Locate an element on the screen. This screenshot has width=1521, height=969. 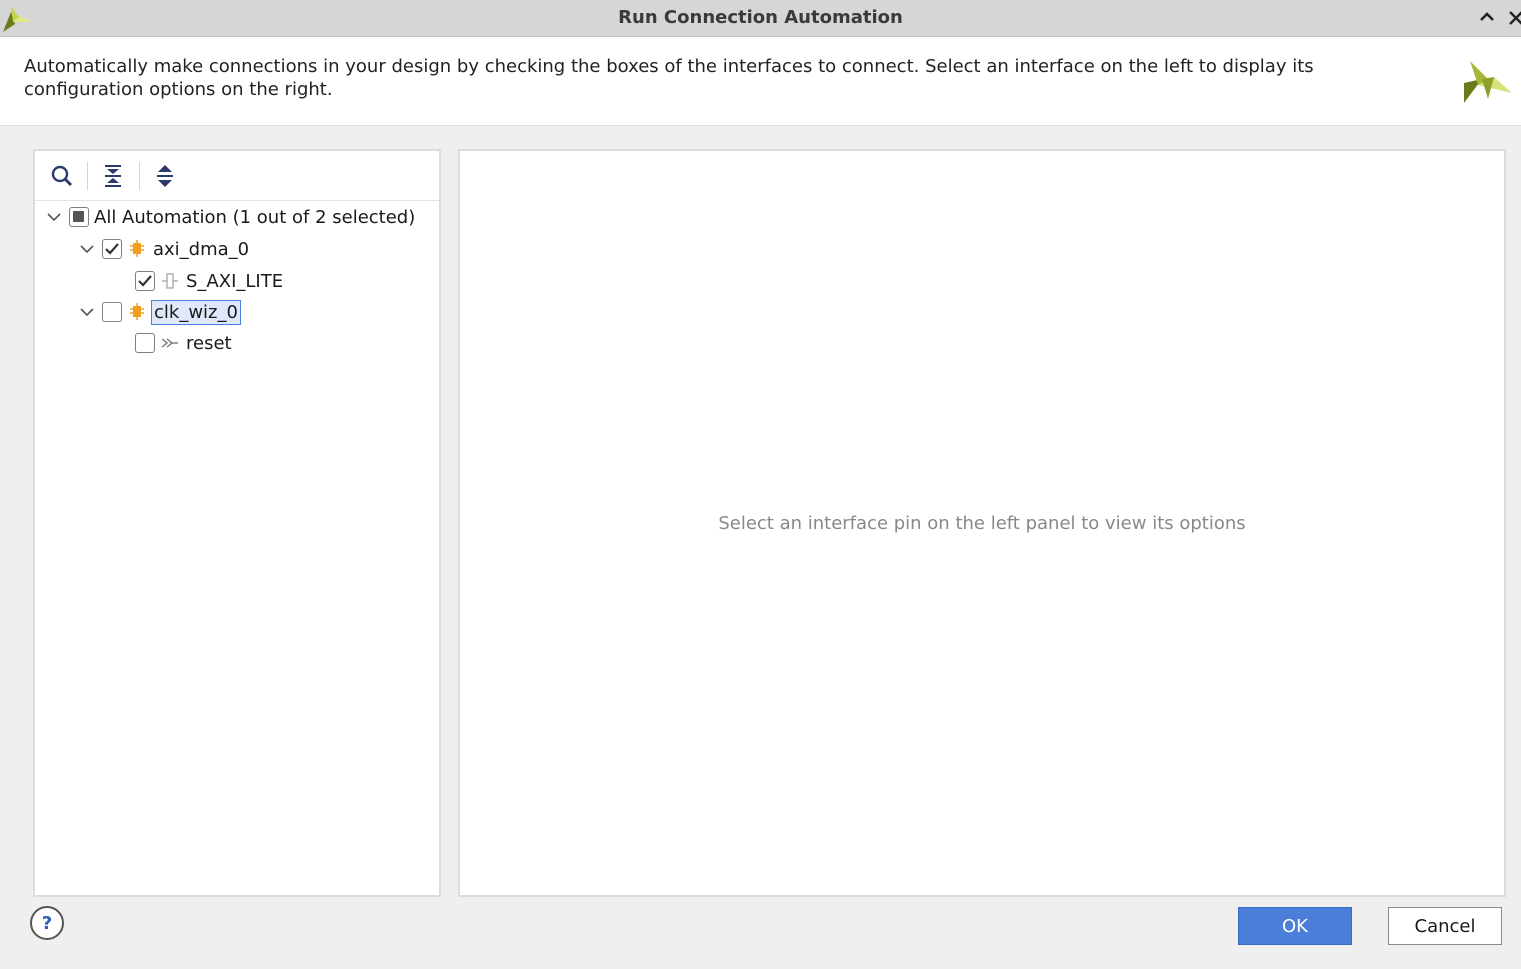
expand-all-icon is located at coordinates (165, 176).